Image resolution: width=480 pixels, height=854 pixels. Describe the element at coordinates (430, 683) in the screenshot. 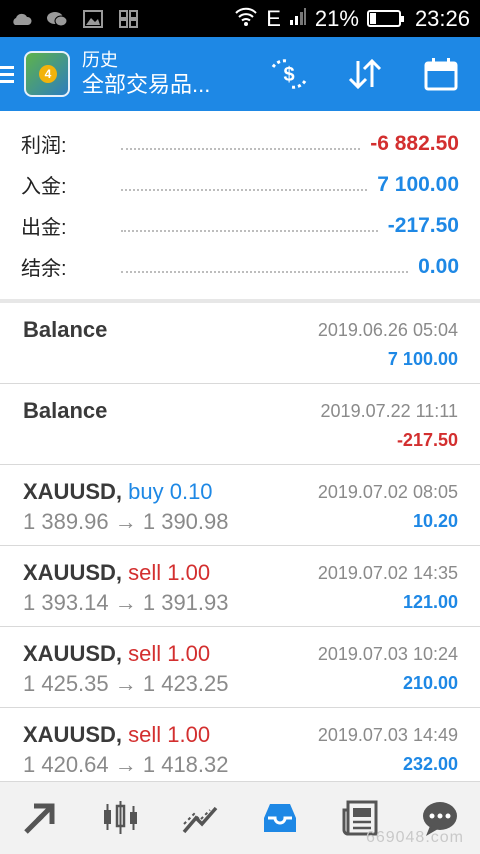

I see `item-amount: 210.00` at that location.